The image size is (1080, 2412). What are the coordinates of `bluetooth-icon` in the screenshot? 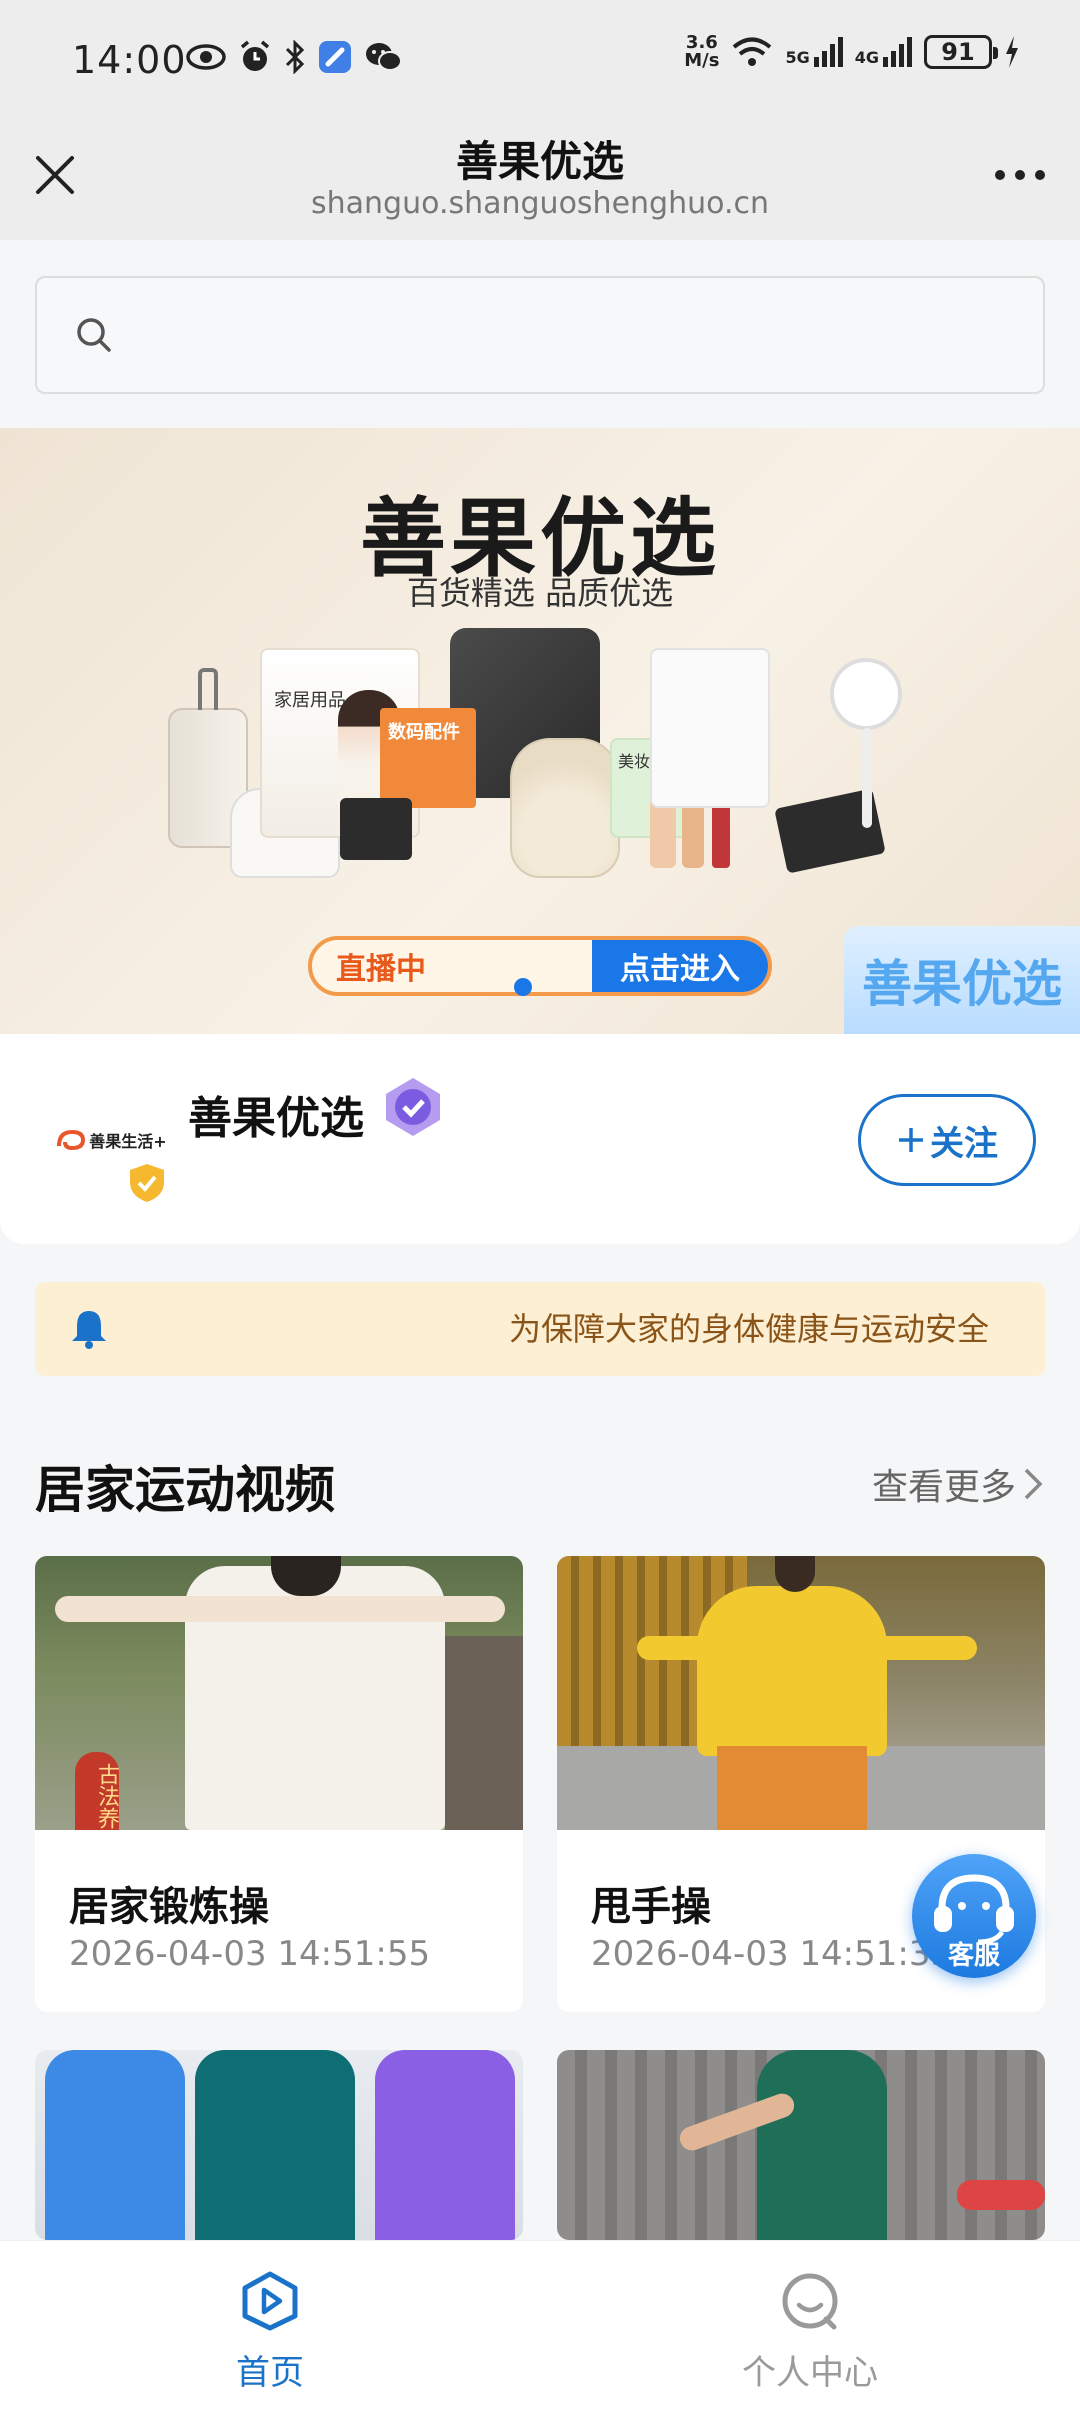 It's located at (295, 57).